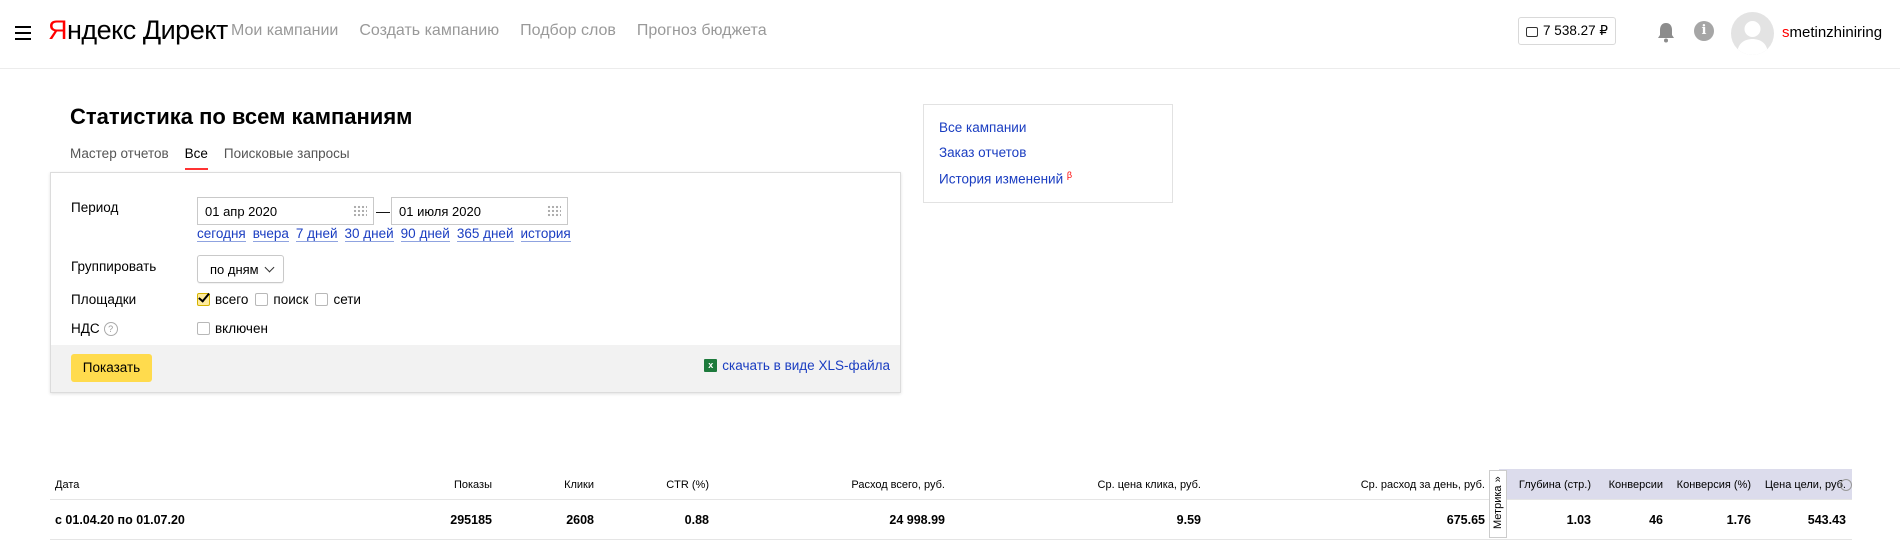  Describe the element at coordinates (104, 299) in the screenshot. I see `platforms-label: Площадки` at that location.